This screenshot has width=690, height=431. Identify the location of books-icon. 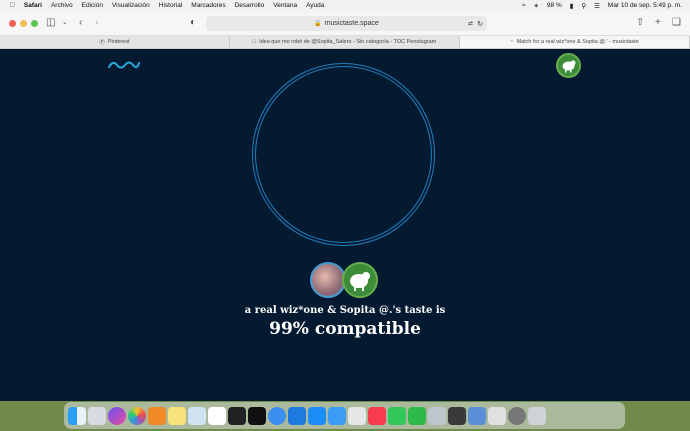
(157, 415).